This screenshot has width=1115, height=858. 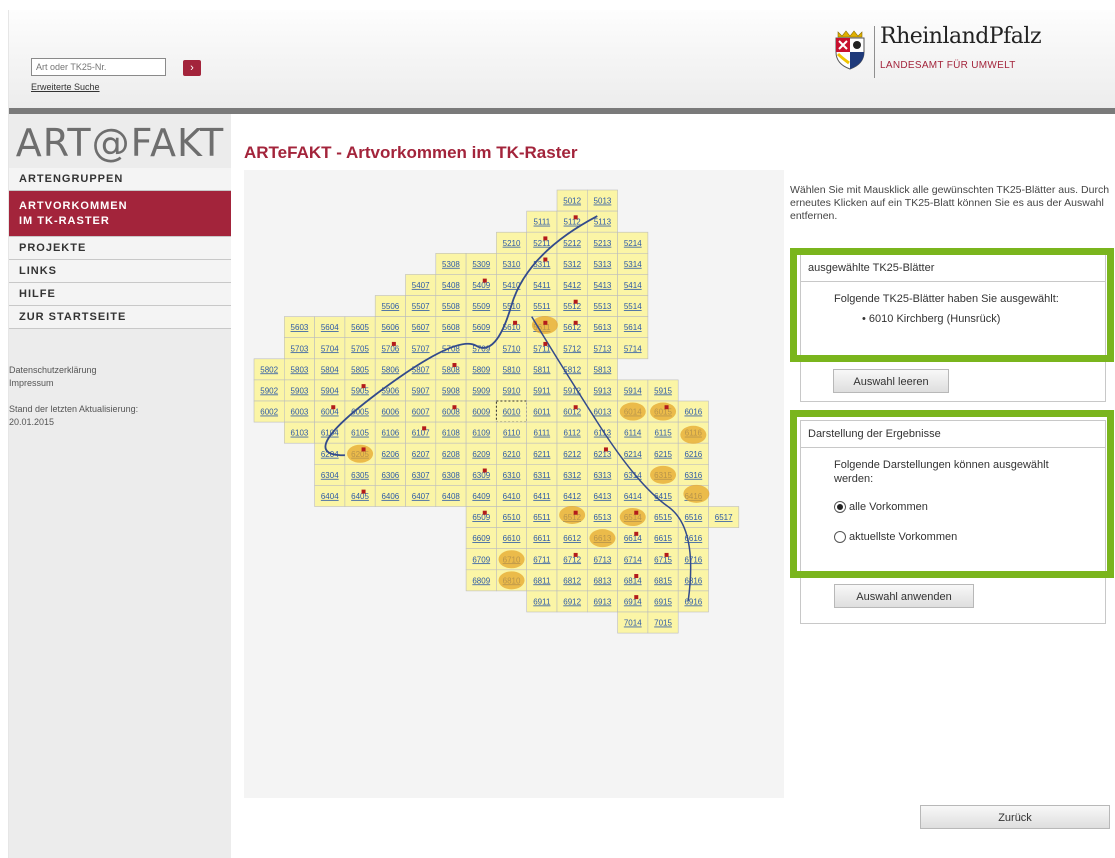 What do you see at coordinates (693, 601) in the screenshot?
I see `tk25-sheet-6916: 6916` at bounding box center [693, 601].